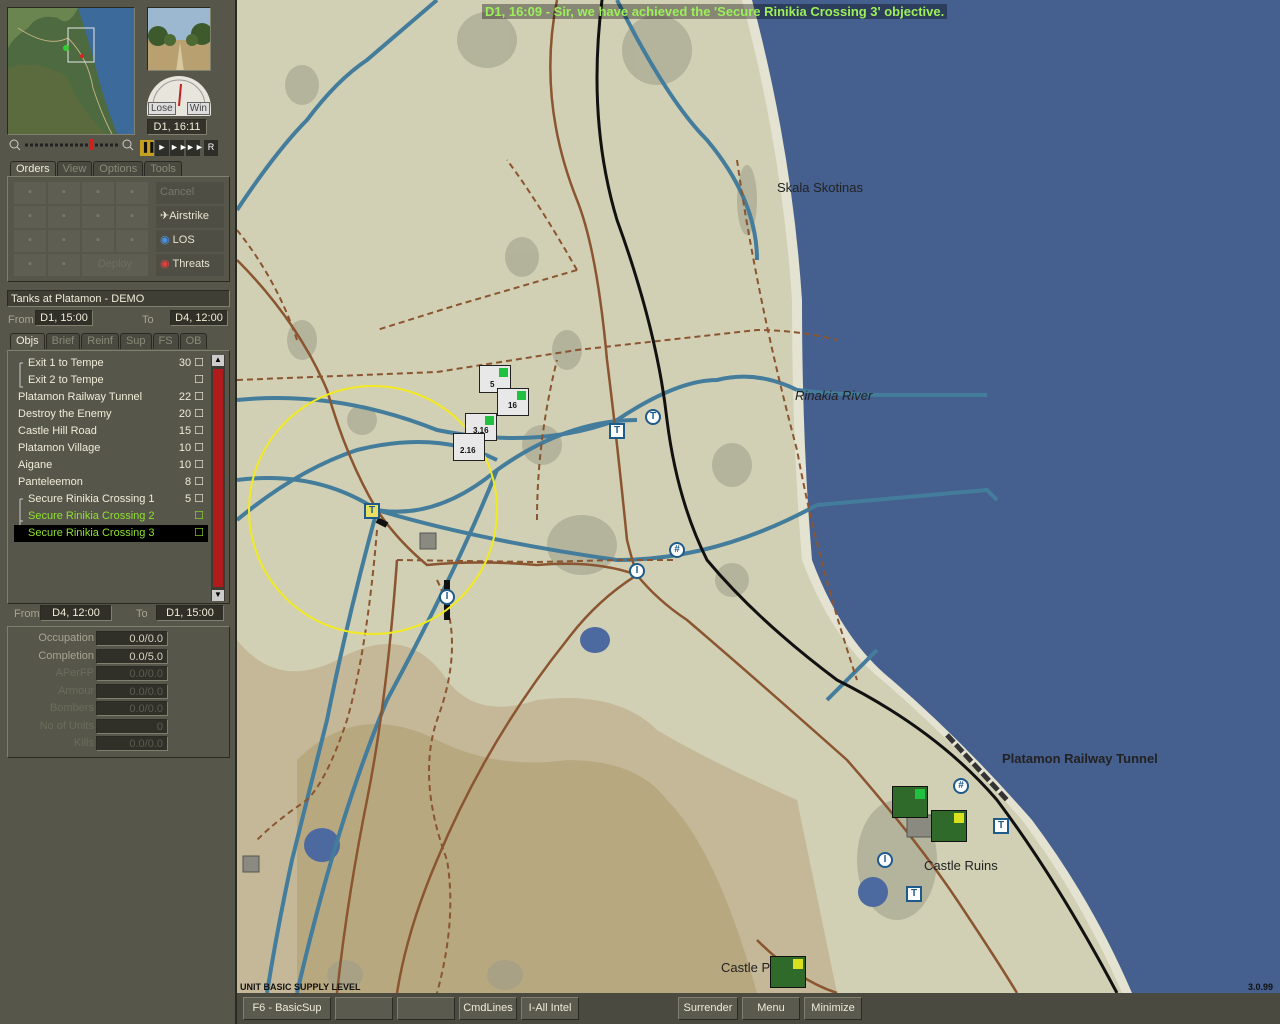 The image size is (1280, 1024). Describe the element at coordinates (30, 193) in the screenshot. I see `order-cell-1: ▪` at that location.